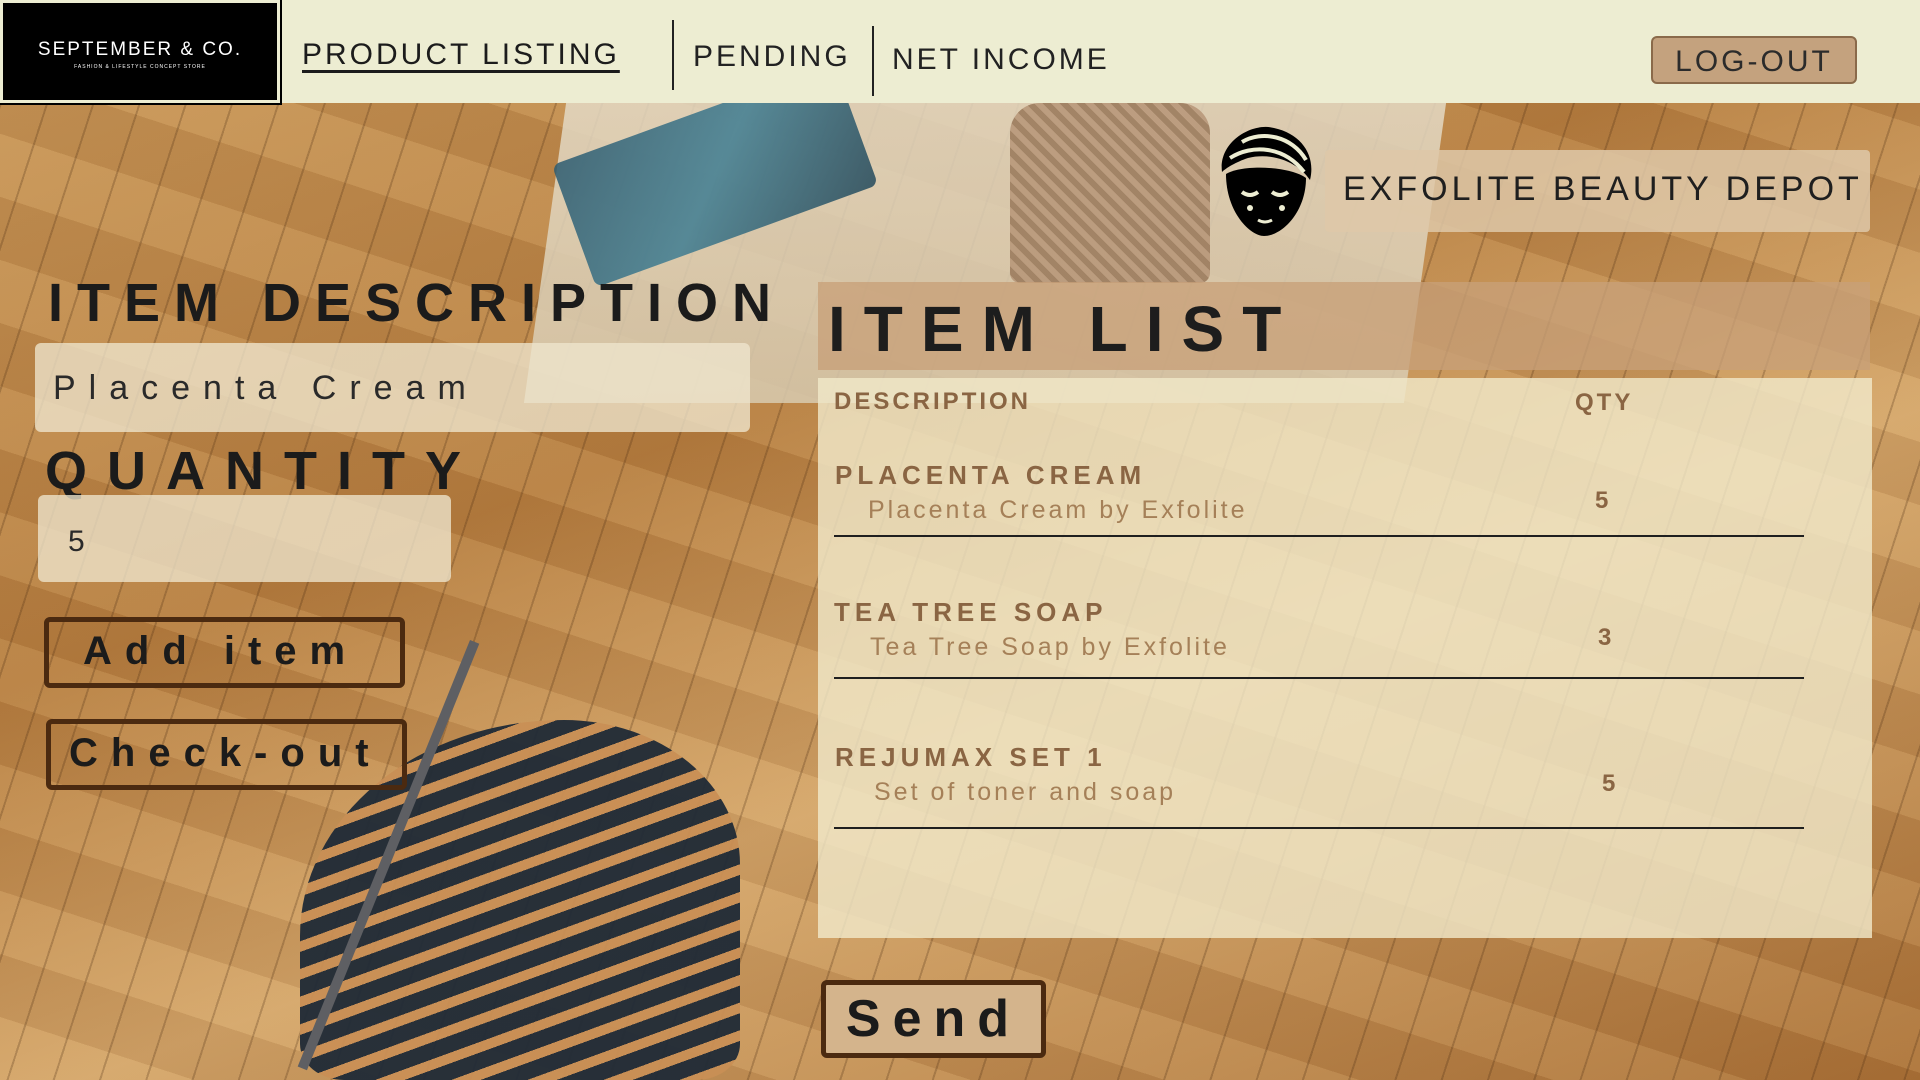 The width and height of the screenshot is (1920, 1080). I want to click on list-item-name: REJUMAX SET 1, so click(971, 757).